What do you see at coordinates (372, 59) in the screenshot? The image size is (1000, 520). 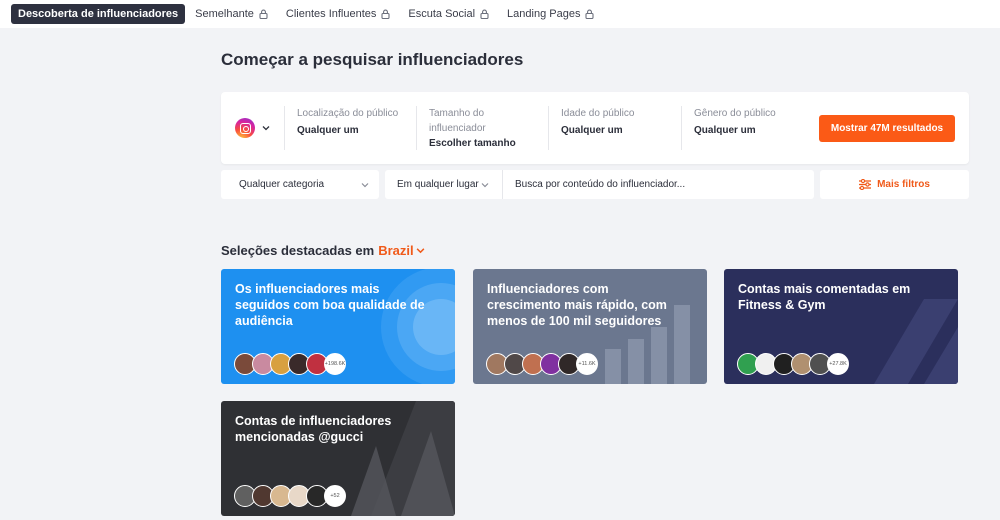 I see `page-title: Começar a pesquisar influenciadores` at bounding box center [372, 59].